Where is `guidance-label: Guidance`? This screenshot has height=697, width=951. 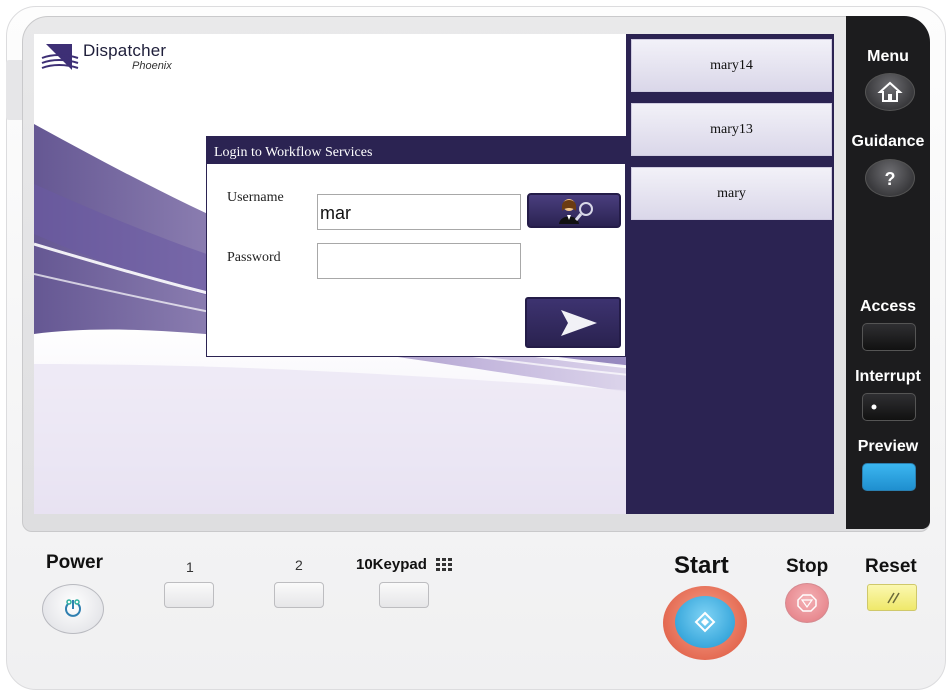 guidance-label: Guidance is located at coordinates (888, 141).